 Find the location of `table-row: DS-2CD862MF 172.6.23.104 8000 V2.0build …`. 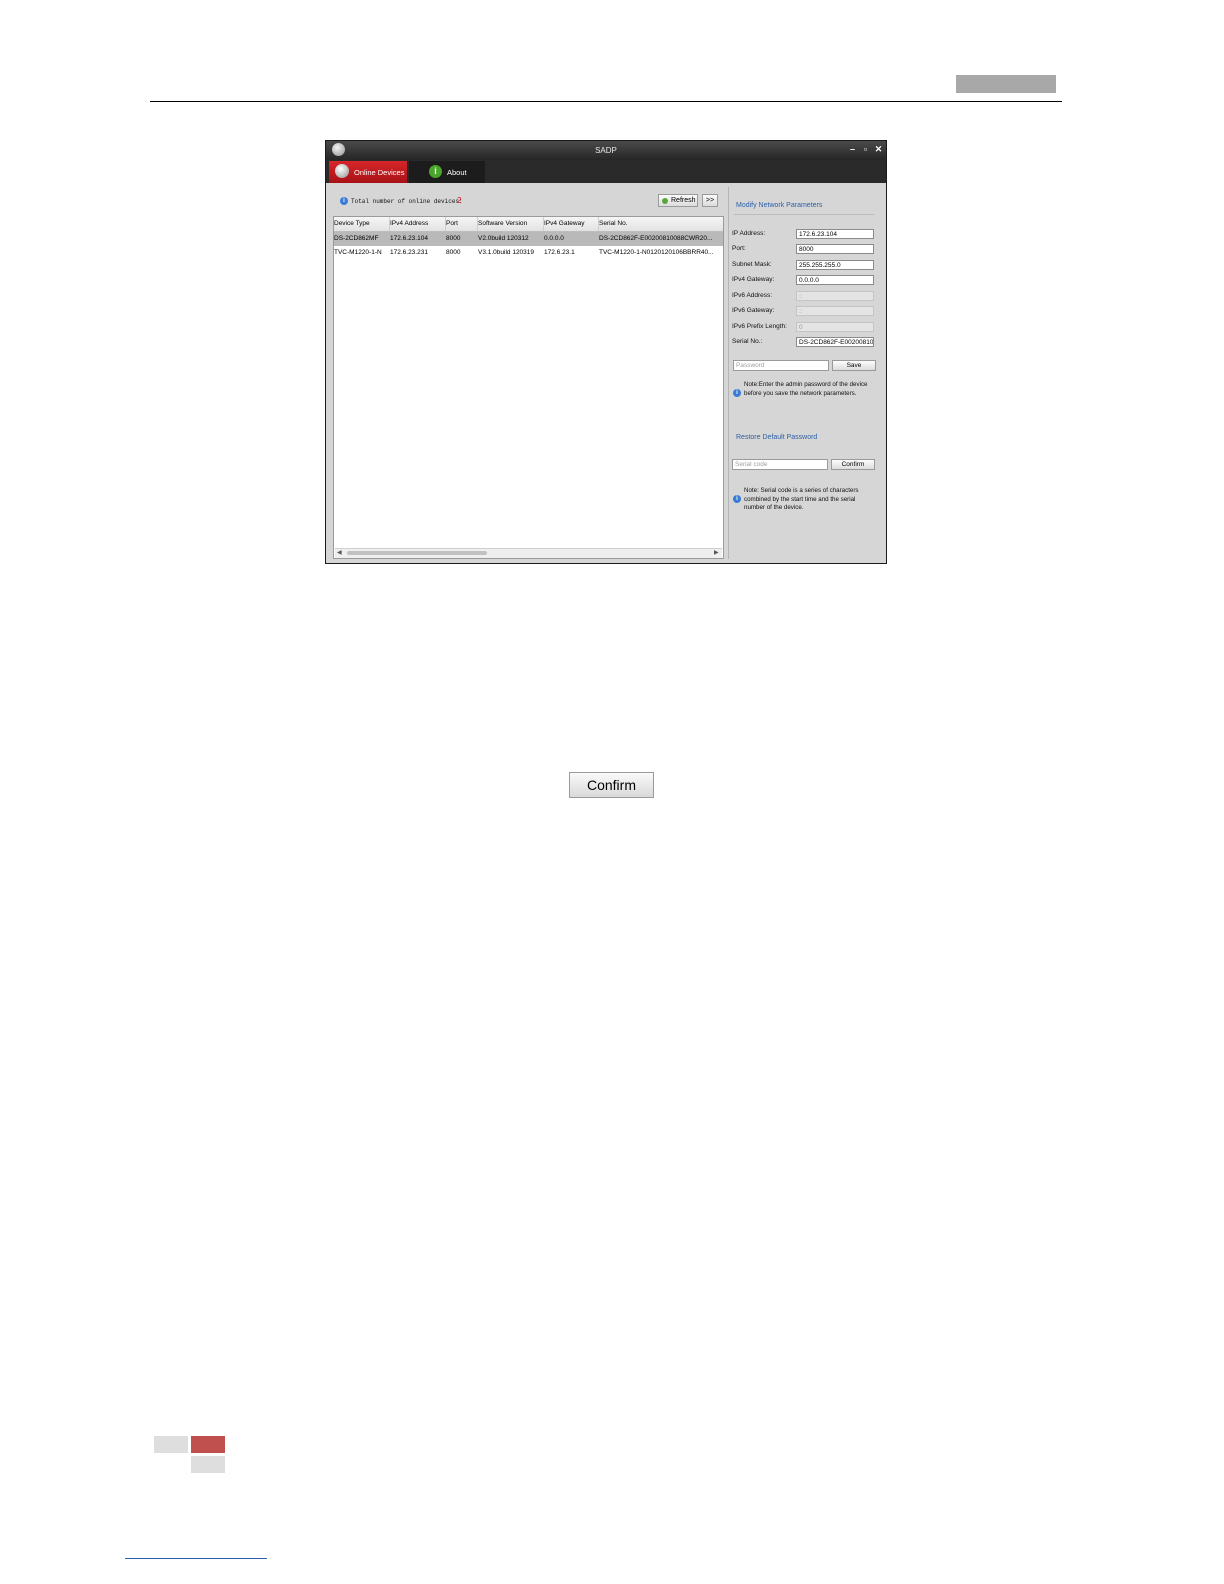

table-row: DS-2CD862MF 172.6.23.104 8000 V2.0build … is located at coordinates (528, 239).